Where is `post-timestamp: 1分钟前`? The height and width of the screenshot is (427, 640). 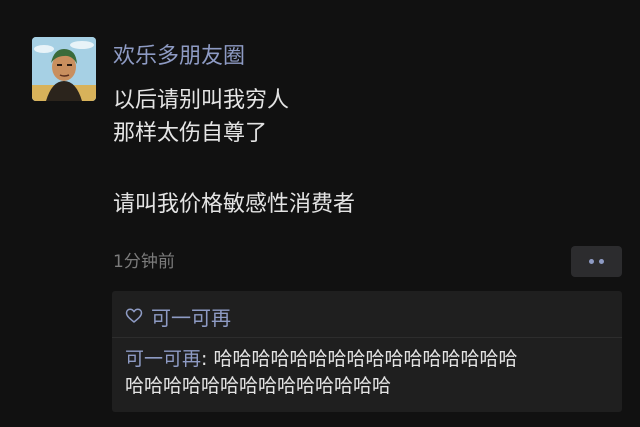
post-timestamp: 1分钟前 is located at coordinates (144, 262).